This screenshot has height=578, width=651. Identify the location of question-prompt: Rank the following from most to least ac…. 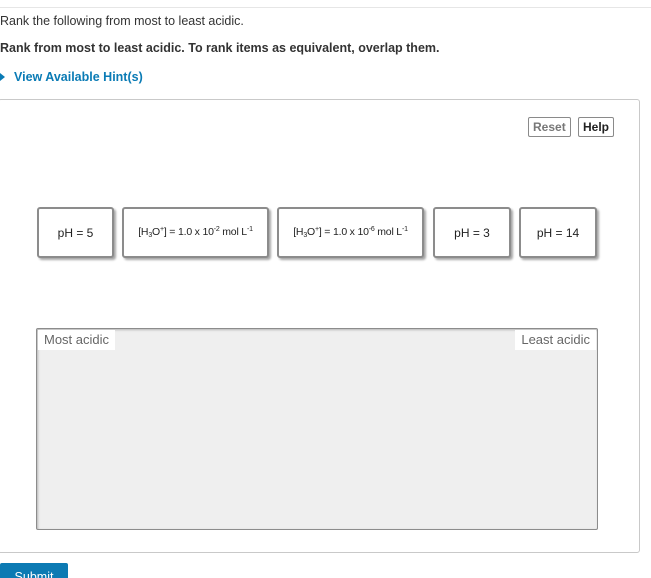
(122, 21).